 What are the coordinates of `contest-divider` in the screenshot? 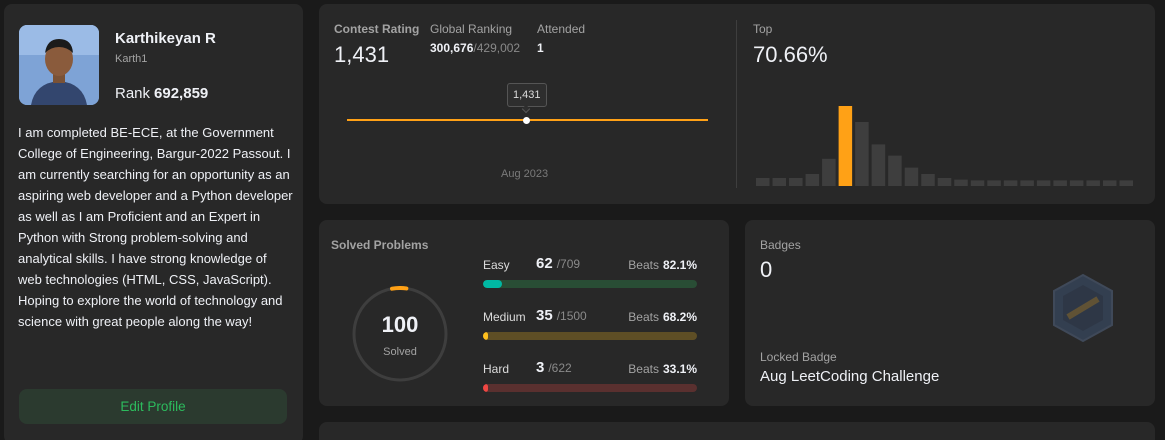 It's located at (736, 104).